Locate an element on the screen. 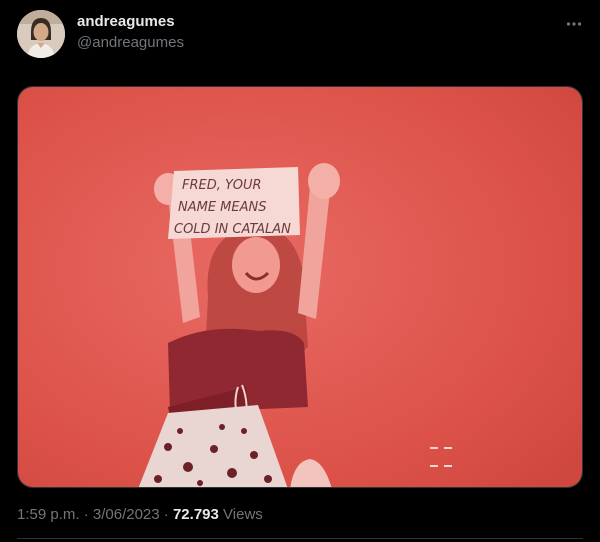 The image size is (600, 542). views-count: 72.793 is located at coordinates (195, 514).